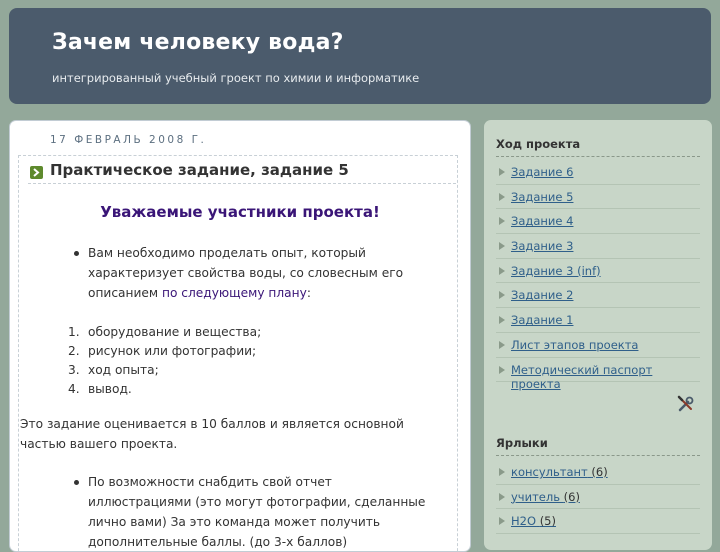 The width and height of the screenshot is (720, 552). Describe the element at coordinates (598, 172) in the screenshot. I see `sidebar-item: Задание 6` at that location.